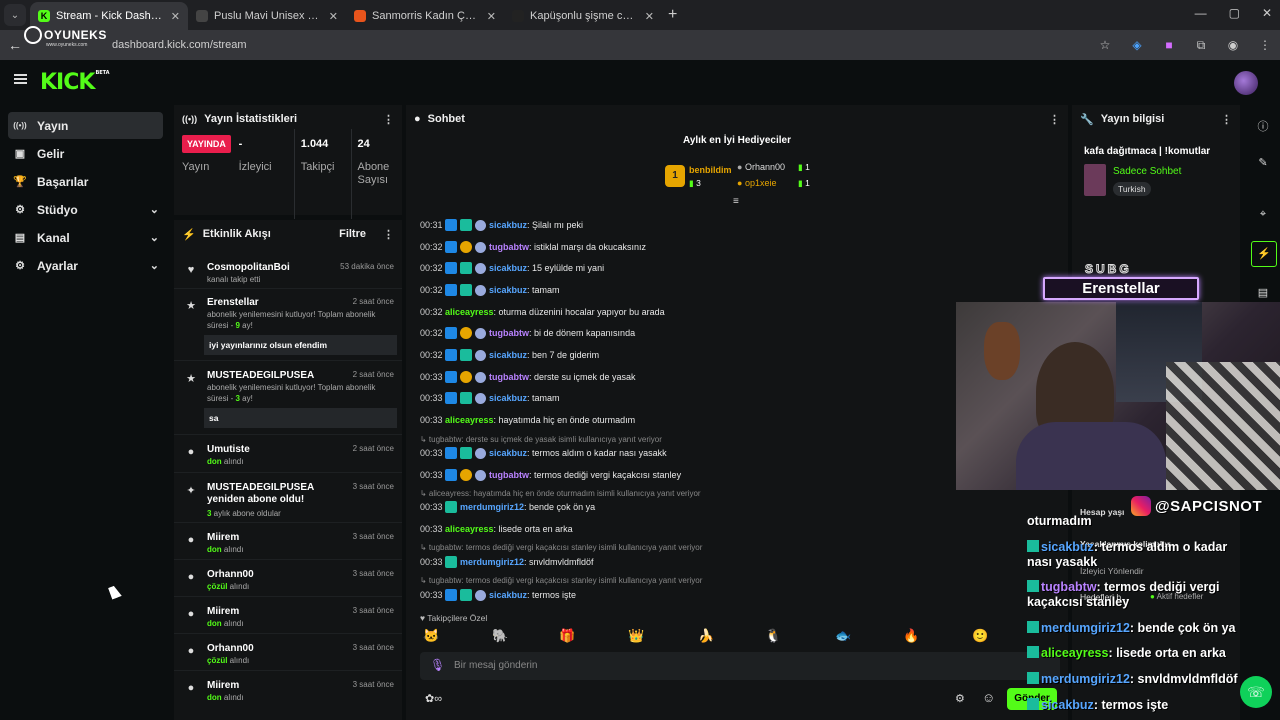  Describe the element at coordinates (437, 665) in the screenshot. I see `mic-icon: 🎙` at that location.